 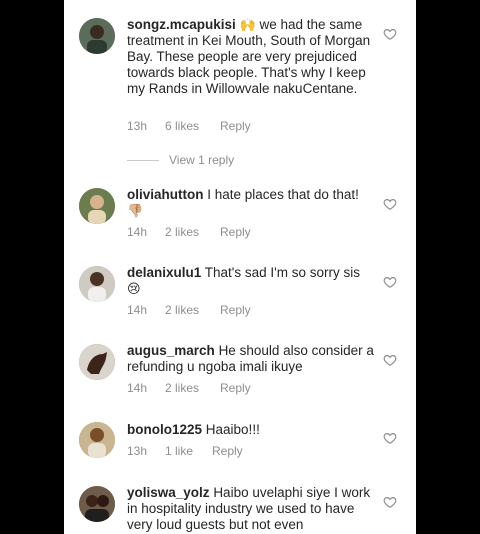 I want to click on comment-username: bonolo1225, so click(x=164, y=429).